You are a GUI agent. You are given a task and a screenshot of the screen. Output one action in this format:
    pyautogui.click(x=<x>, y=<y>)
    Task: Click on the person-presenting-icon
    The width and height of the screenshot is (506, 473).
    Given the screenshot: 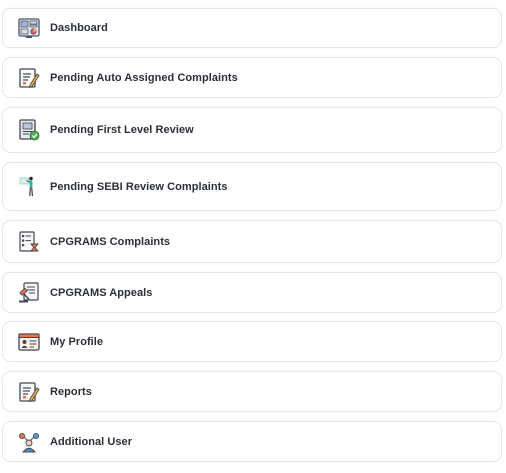 What is the action you would take?
    pyautogui.click(x=29, y=187)
    